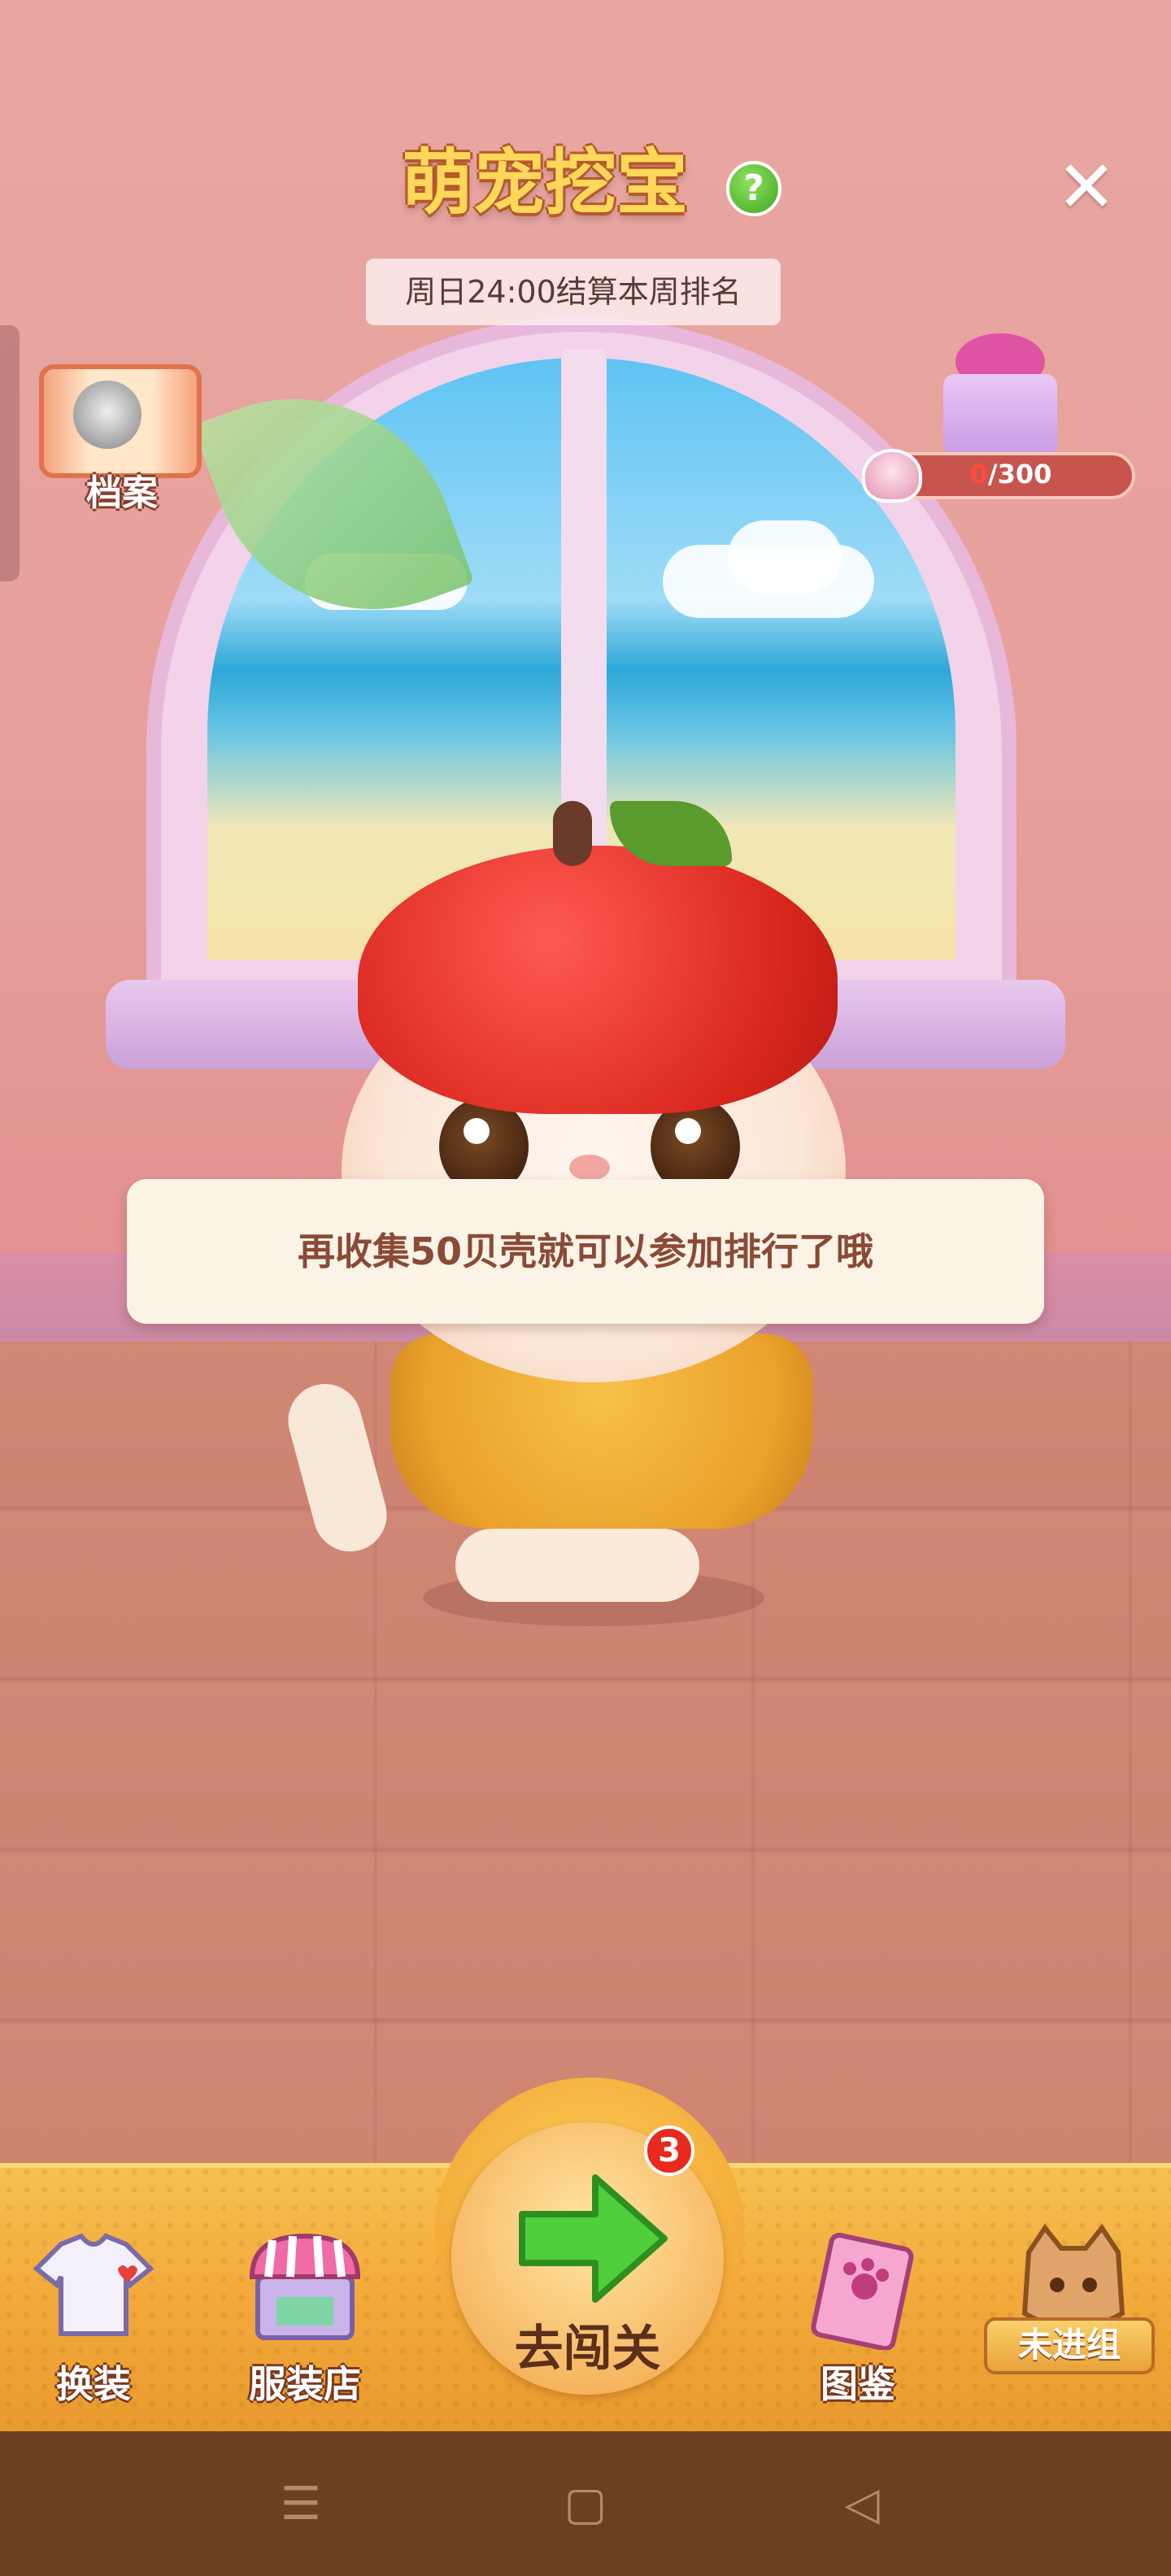 The height and width of the screenshot is (2576, 1171). I want to click on dress-up-label: 换装, so click(93, 2384).